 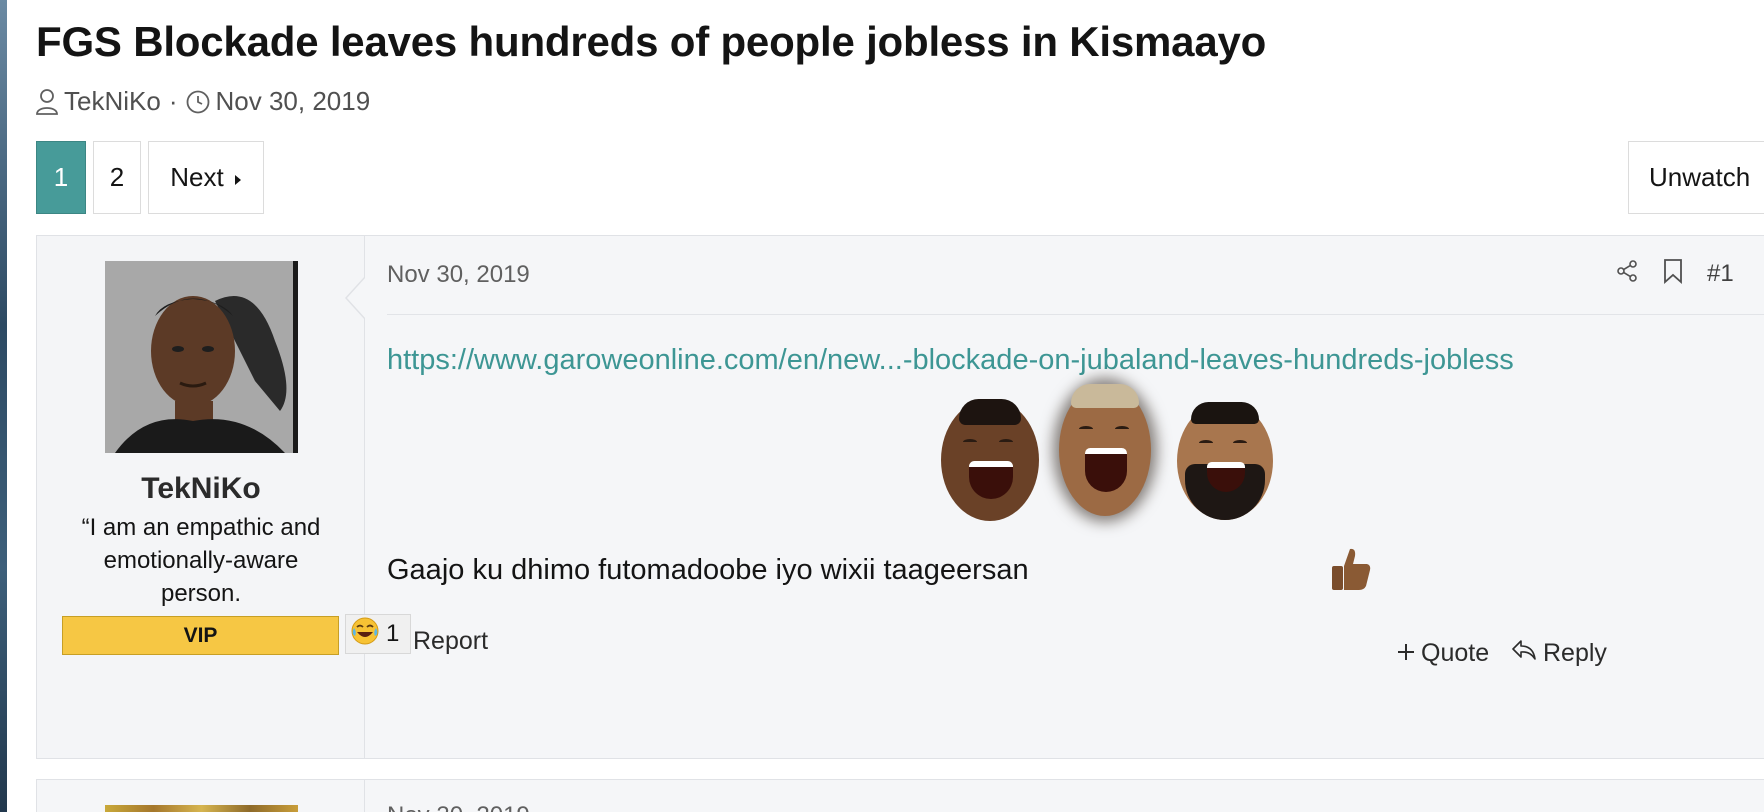 What do you see at coordinates (117, 177) in the screenshot?
I see `page-2-button: 2` at bounding box center [117, 177].